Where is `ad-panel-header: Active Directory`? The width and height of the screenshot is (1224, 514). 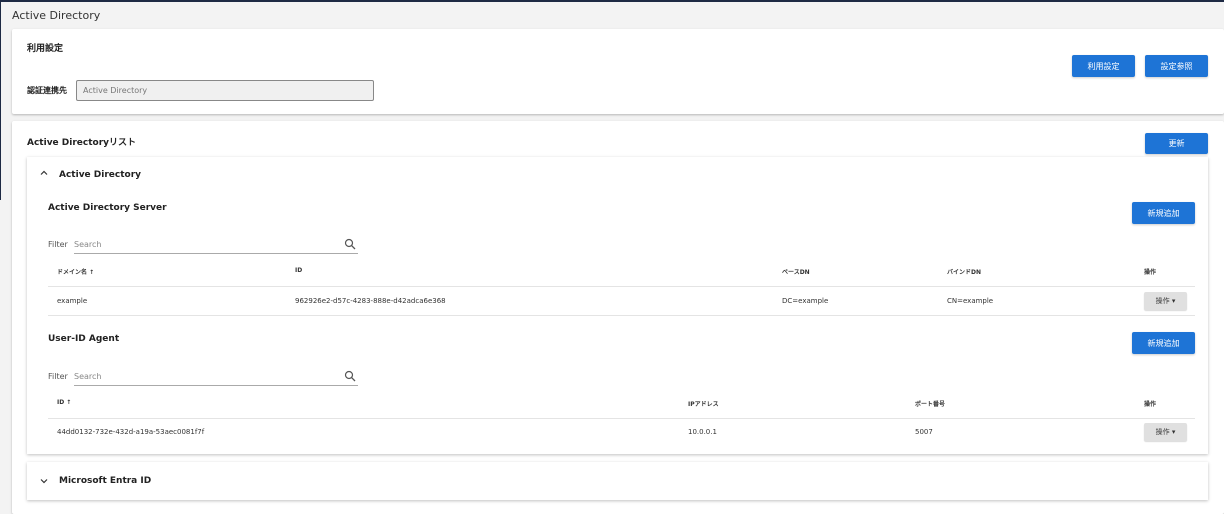 ad-panel-header: Active Directory is located at coordinates (100, 175).